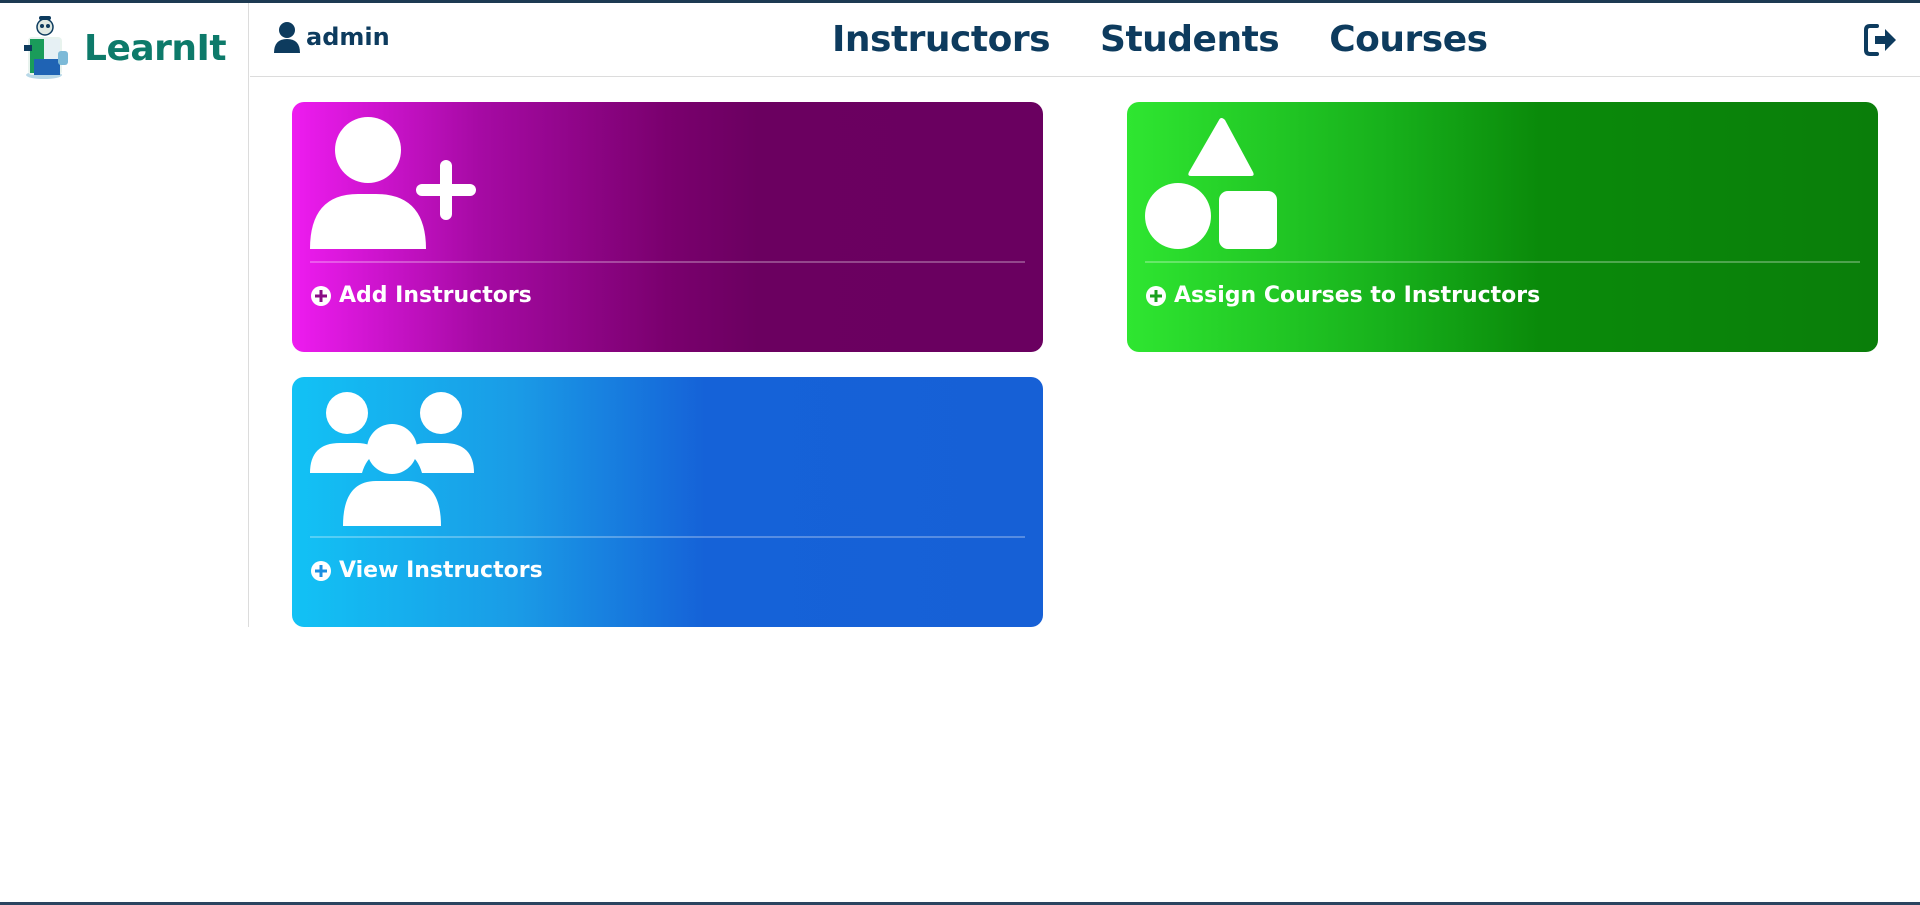 Image resolution: width=1920 pixels, height=905 pixels. Describe the element at coordinates (667, 502) in the screenshot. I see `view-instructors-card: View Instructors` at that location.